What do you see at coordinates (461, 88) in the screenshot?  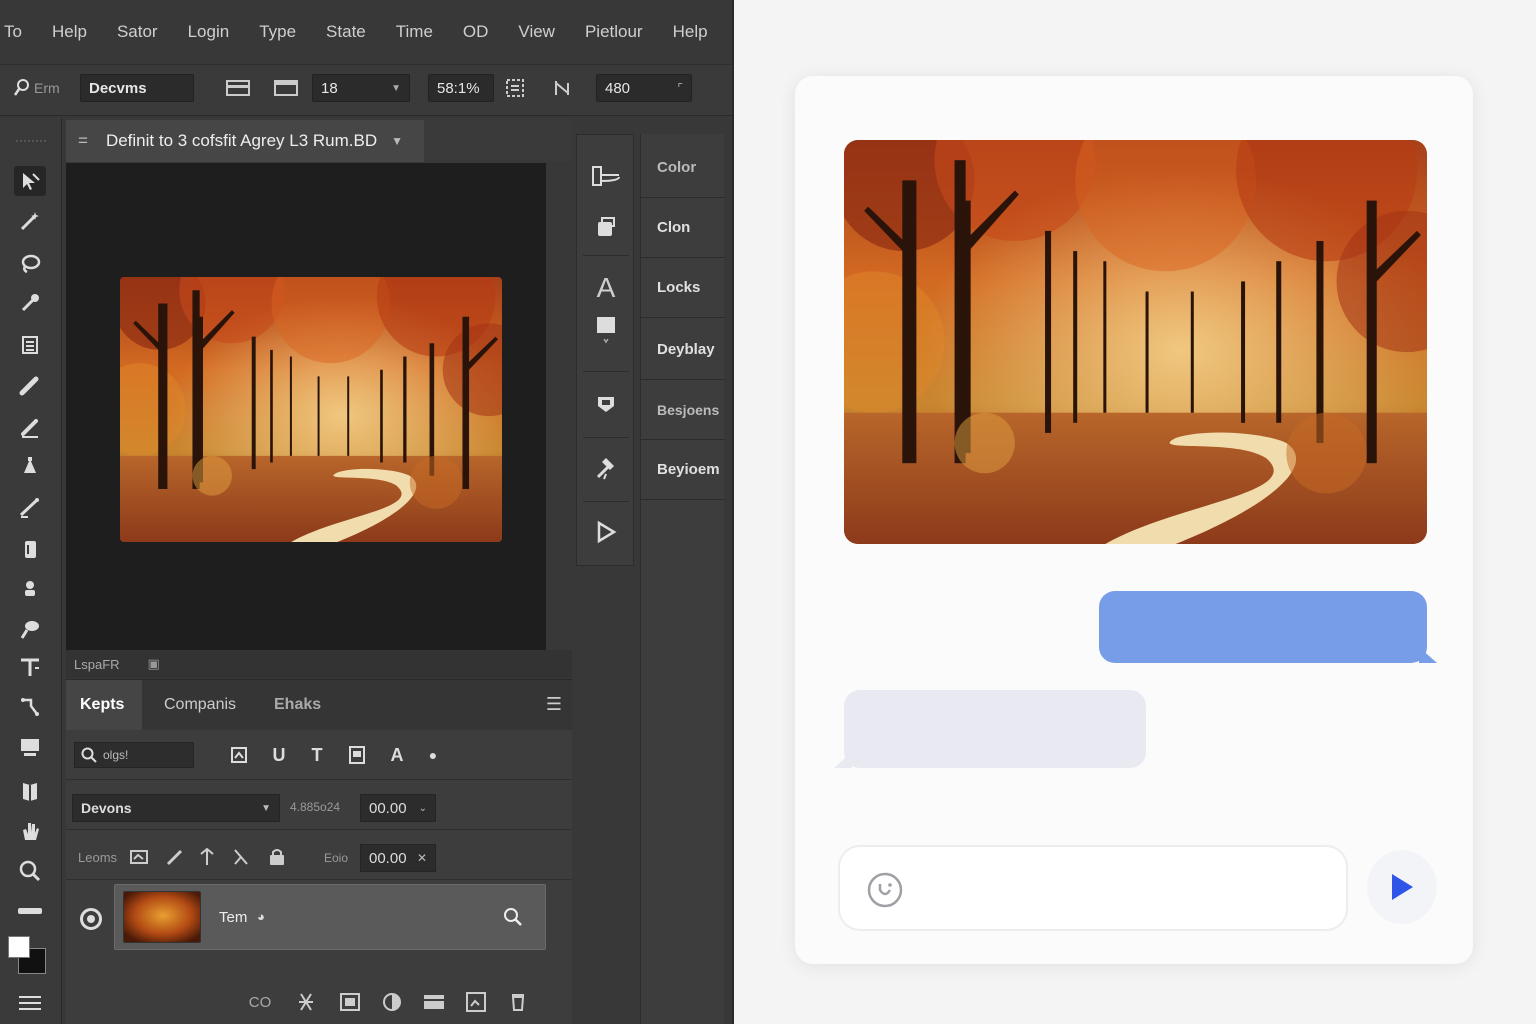 I see `zoom-field: 58:1%` at bounding box center [461, 88].